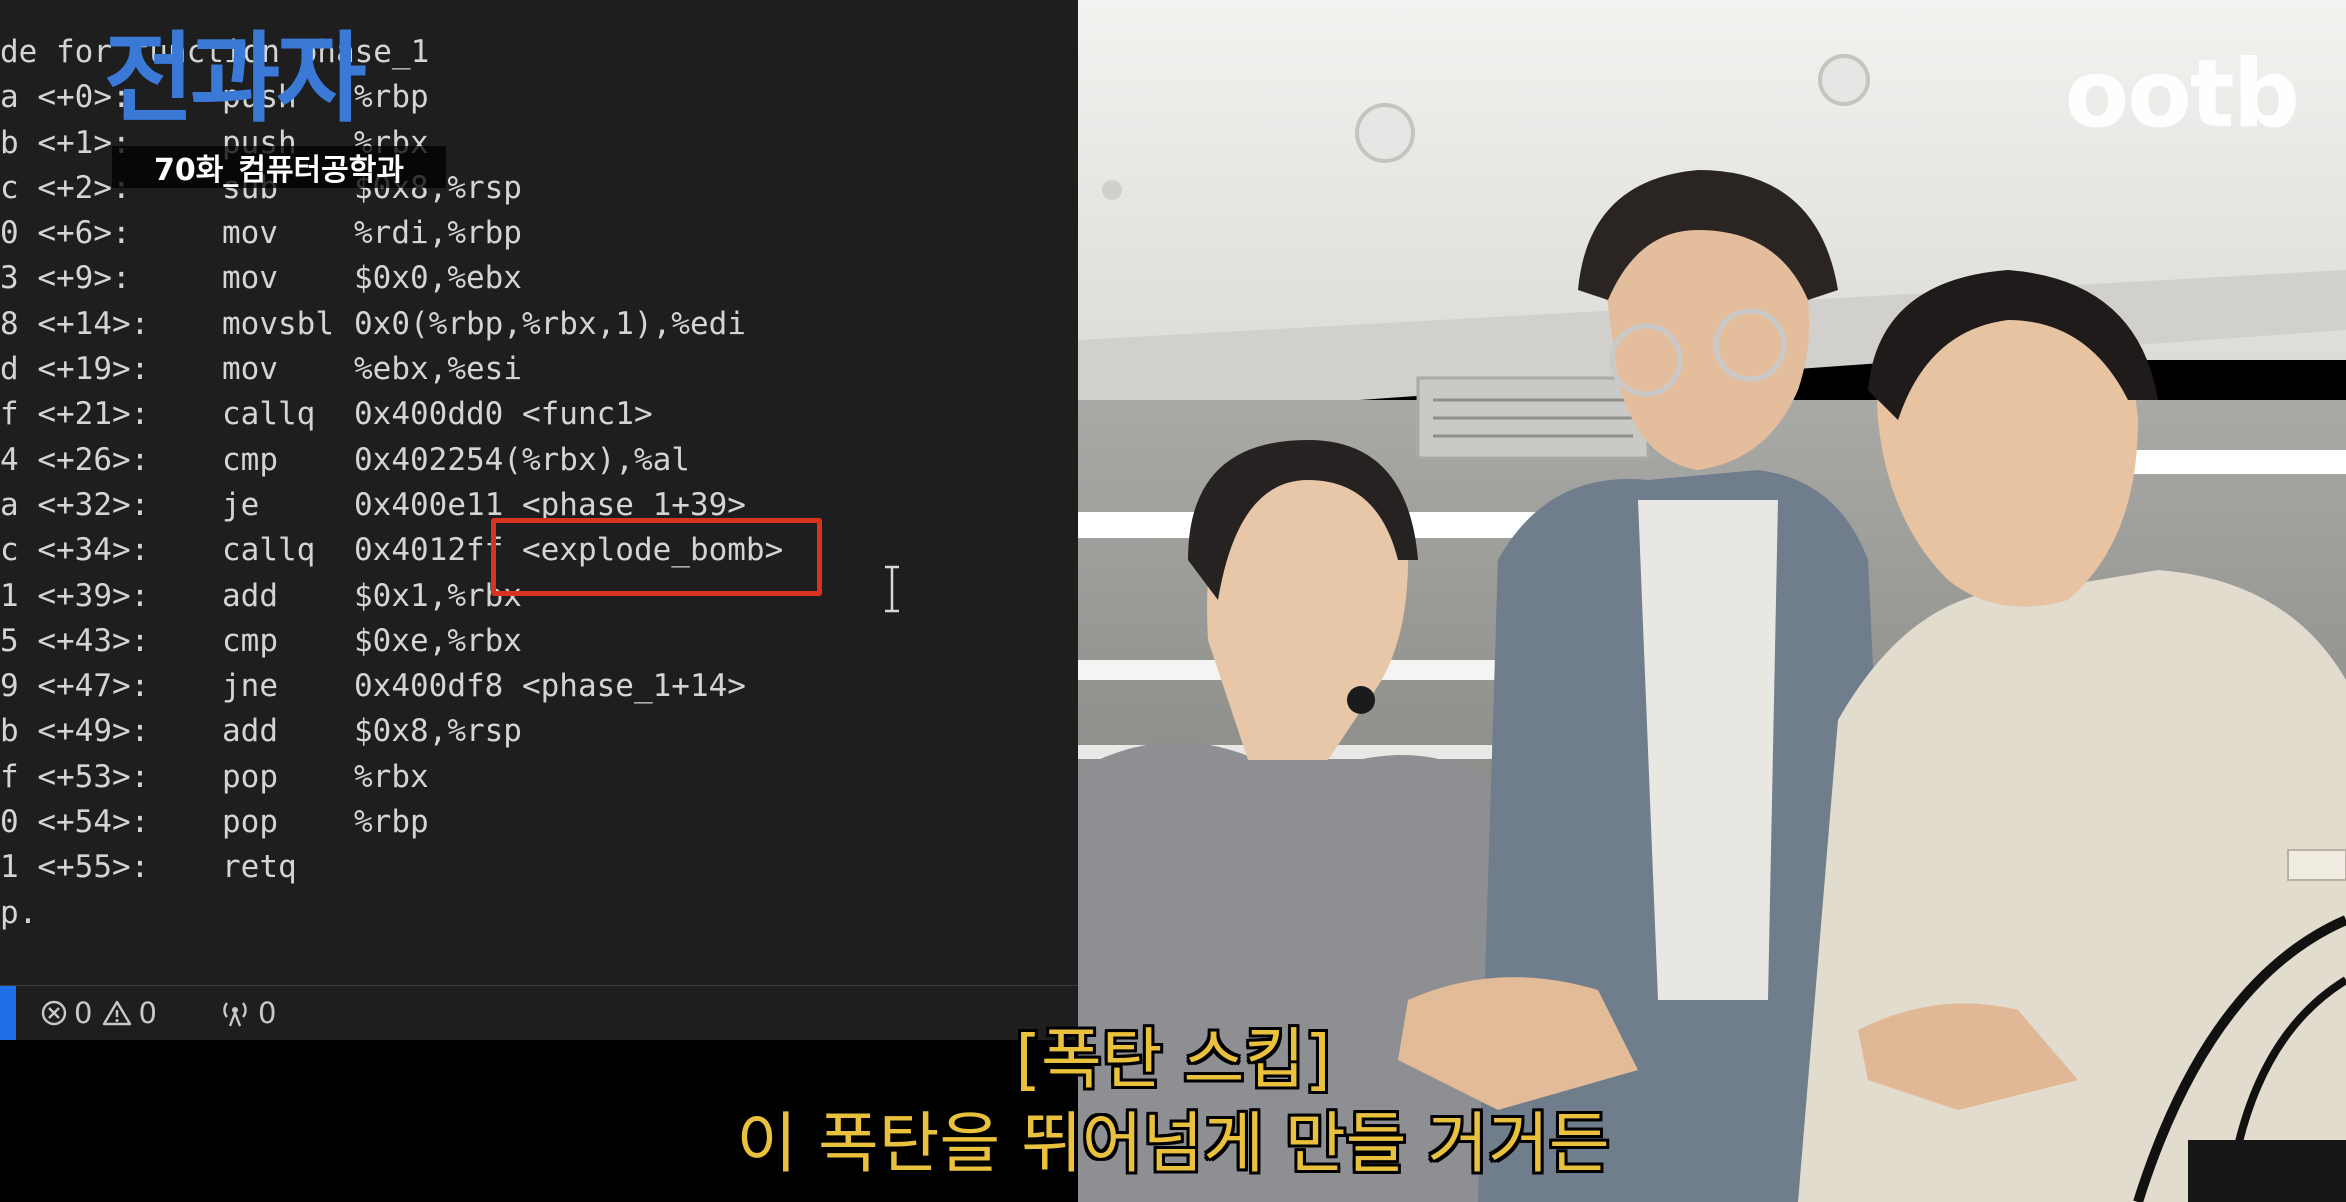 Image resolution: width=2346 pixels, height=1202 pixels. I want to click on code-mnemonic: jne, so click(250, 686).